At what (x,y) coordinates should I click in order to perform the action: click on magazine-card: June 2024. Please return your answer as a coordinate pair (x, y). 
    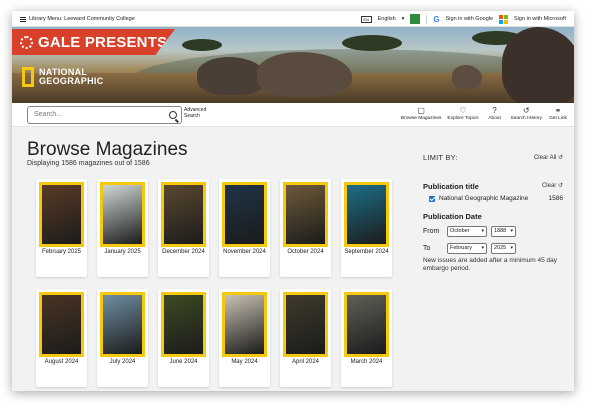
    Looking at the image, I should click on (183, 338).